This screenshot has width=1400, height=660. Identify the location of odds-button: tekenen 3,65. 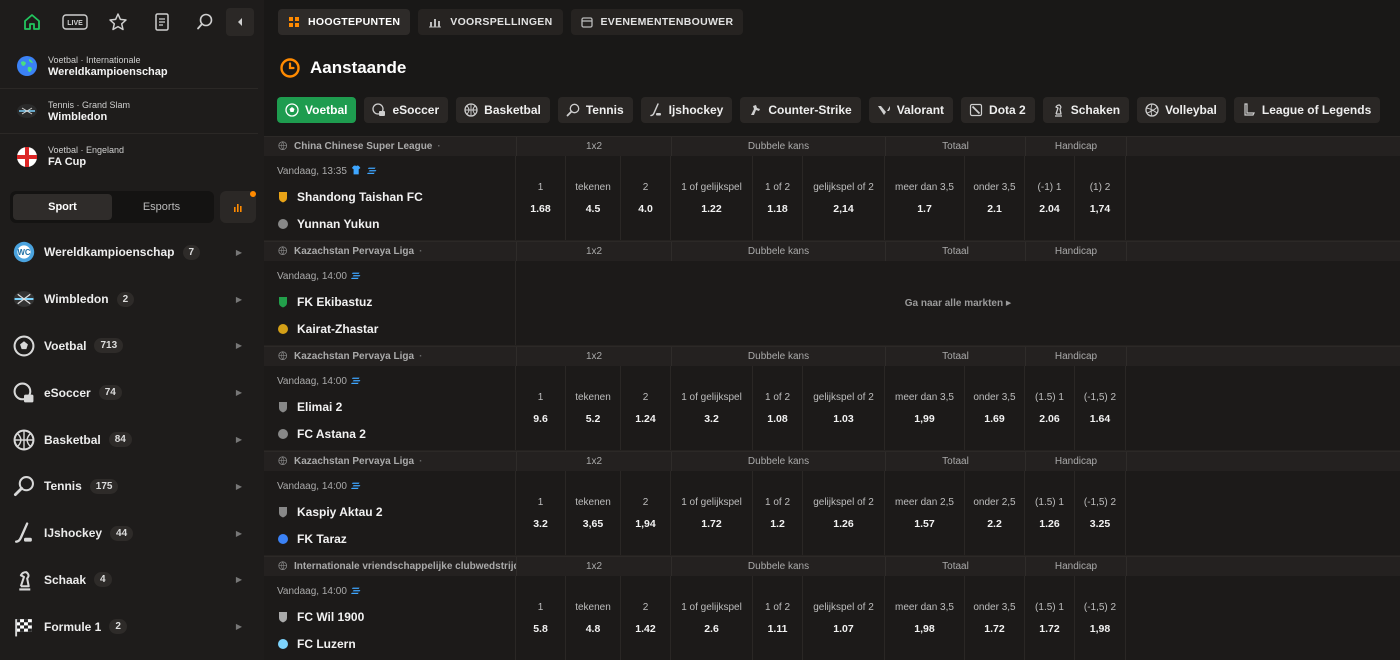
(593, 513).